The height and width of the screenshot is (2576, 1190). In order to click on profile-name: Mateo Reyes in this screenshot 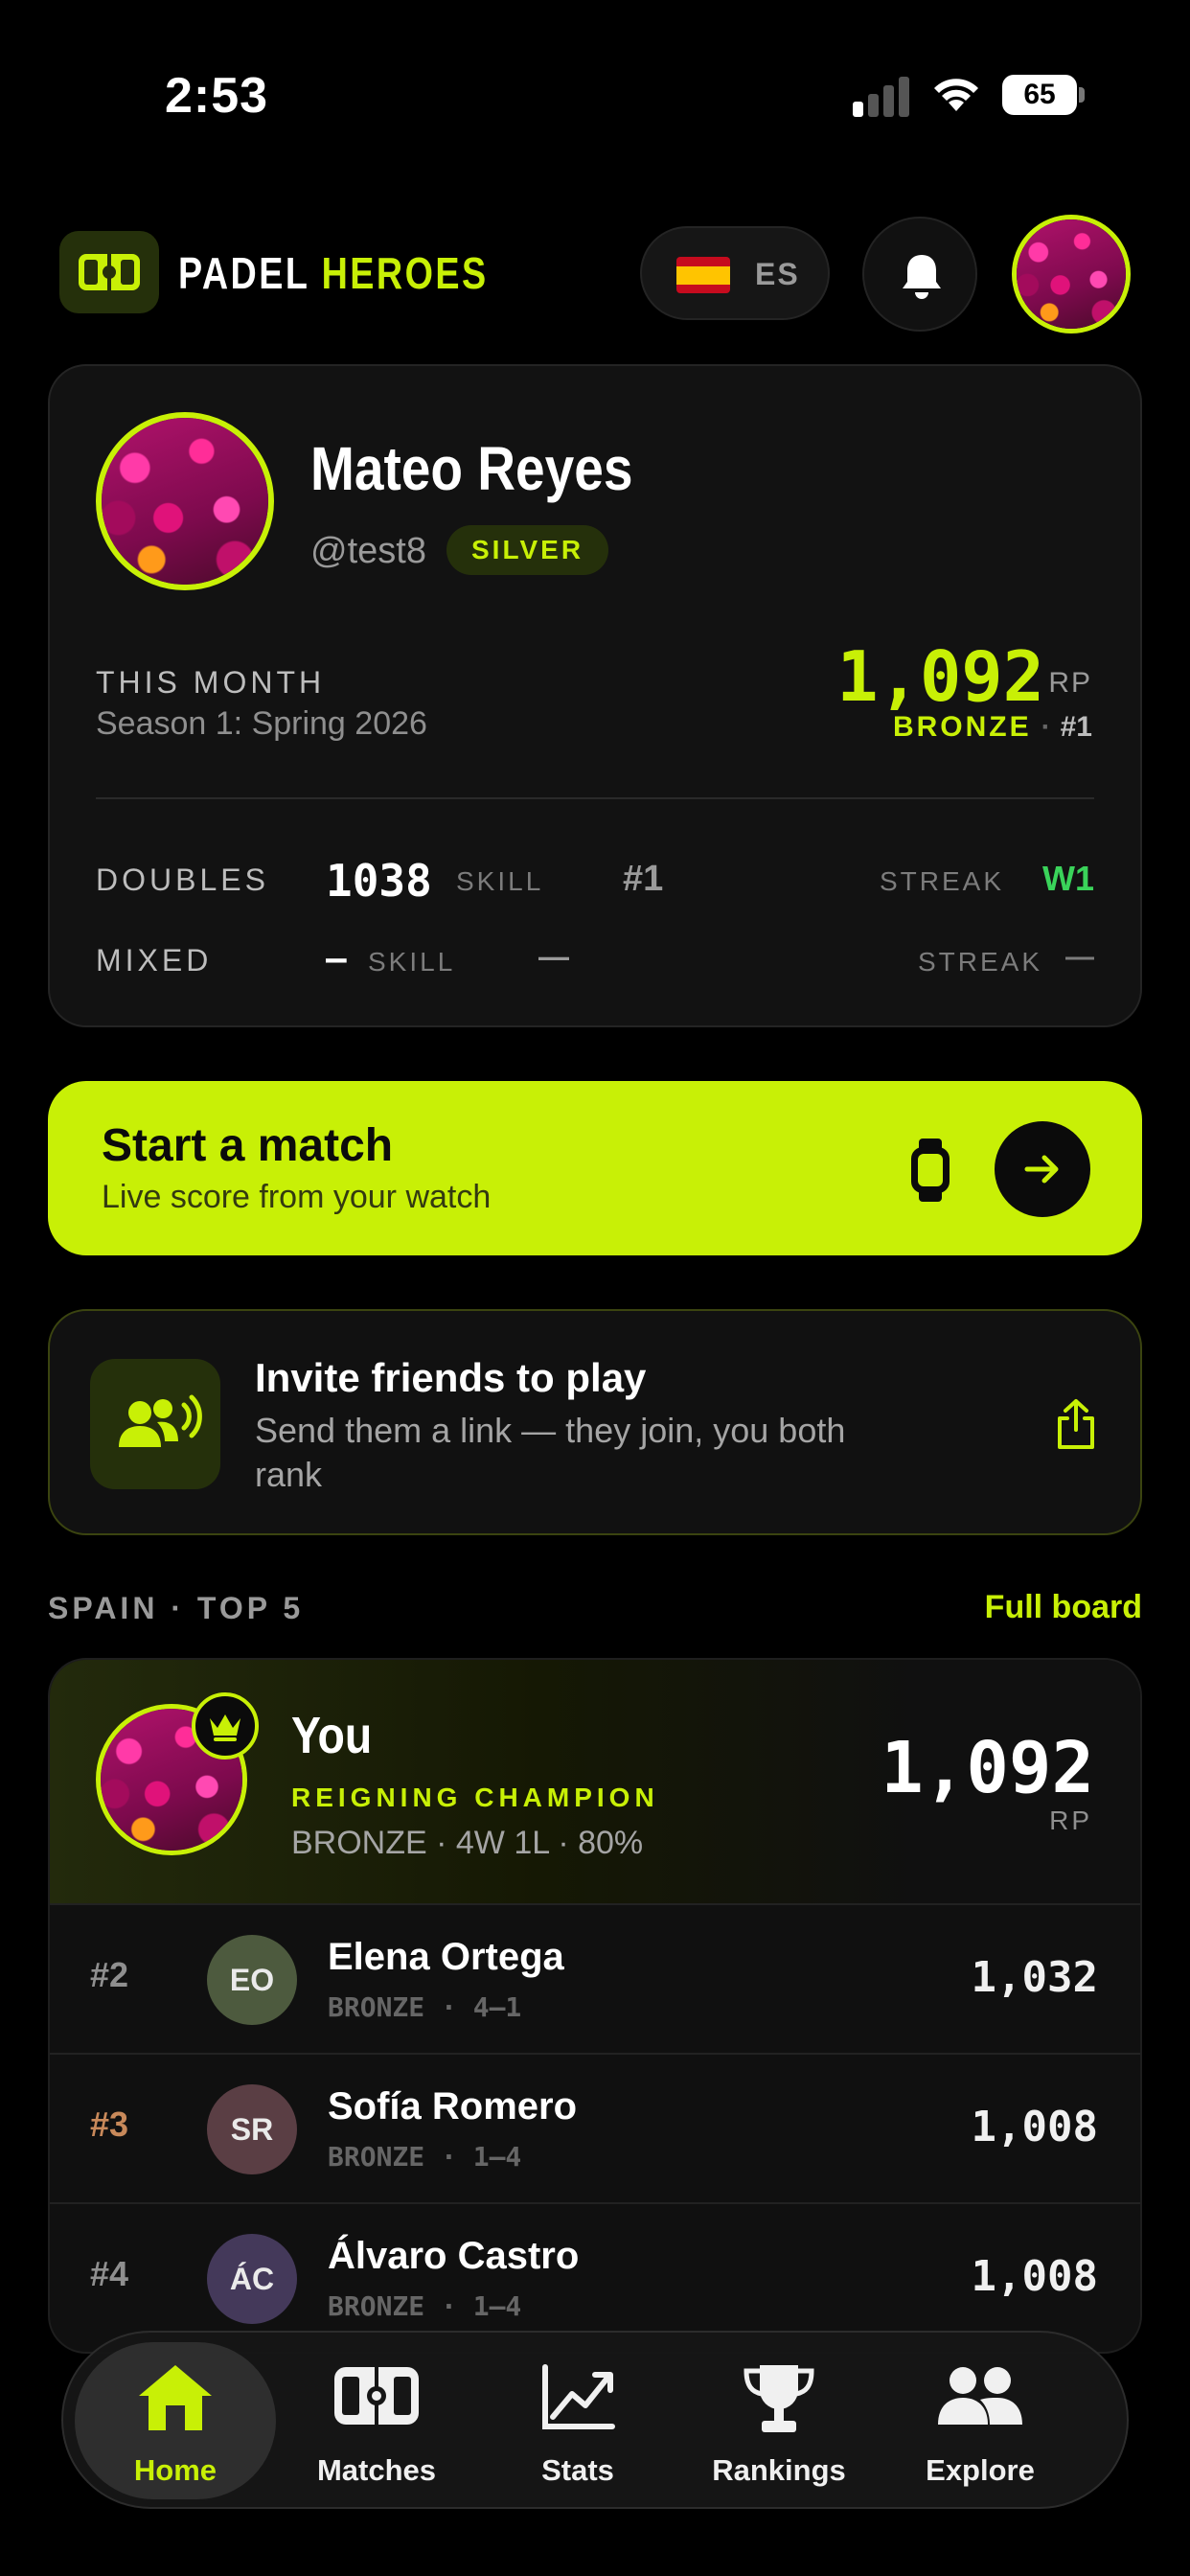, I will do `click(472, 468)`.